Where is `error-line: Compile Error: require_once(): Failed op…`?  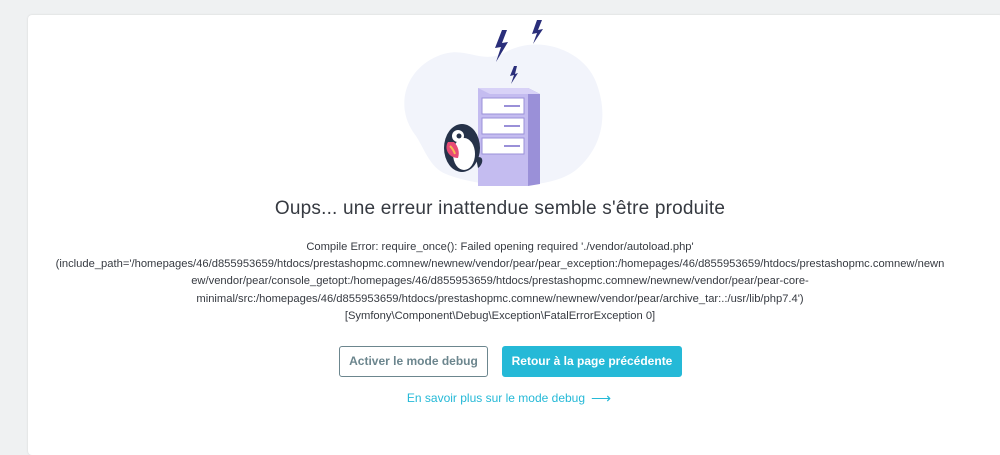
error-line: Compile Error: require_once(): Failed op… is located at coordinates (500, 247).